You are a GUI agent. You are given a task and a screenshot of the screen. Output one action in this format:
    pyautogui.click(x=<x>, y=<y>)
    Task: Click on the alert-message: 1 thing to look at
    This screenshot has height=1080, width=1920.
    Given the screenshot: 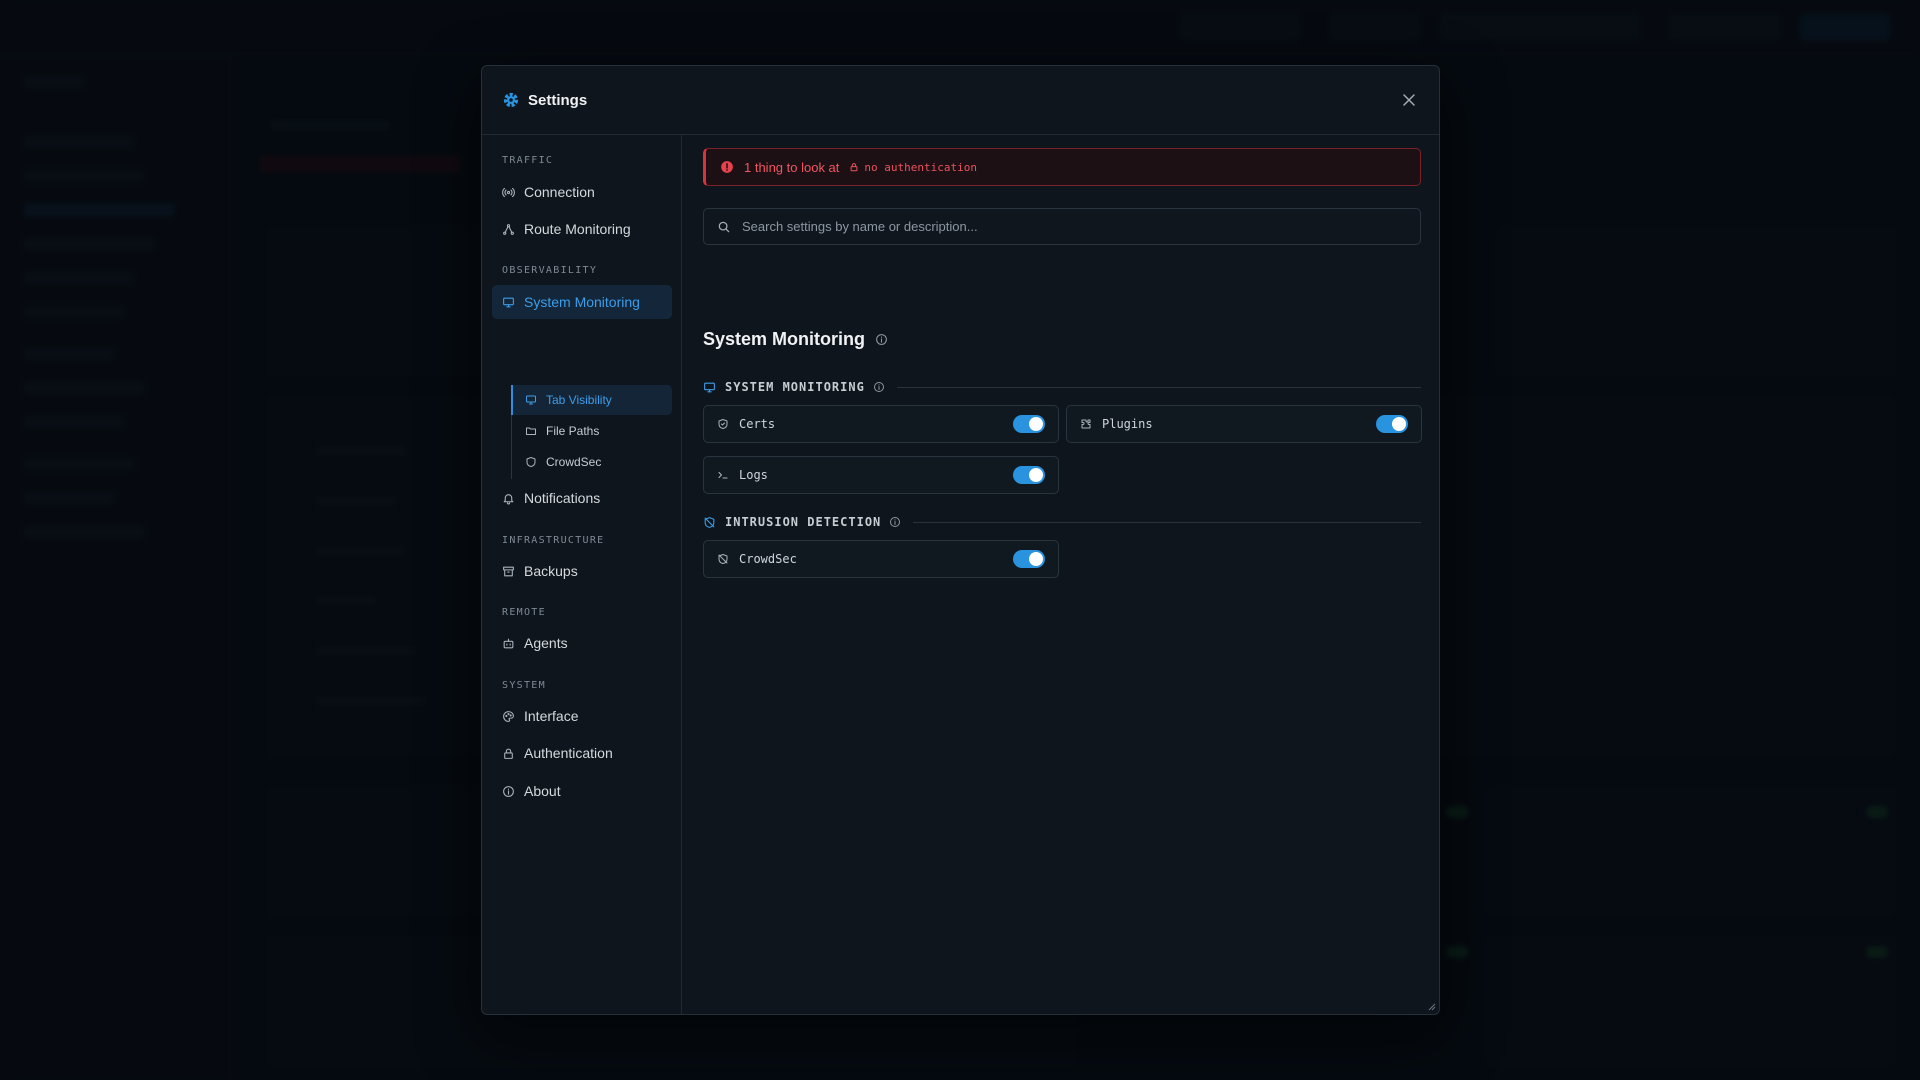 What is the action you would take?
    pyautogui.click(x=792, y=167)
    